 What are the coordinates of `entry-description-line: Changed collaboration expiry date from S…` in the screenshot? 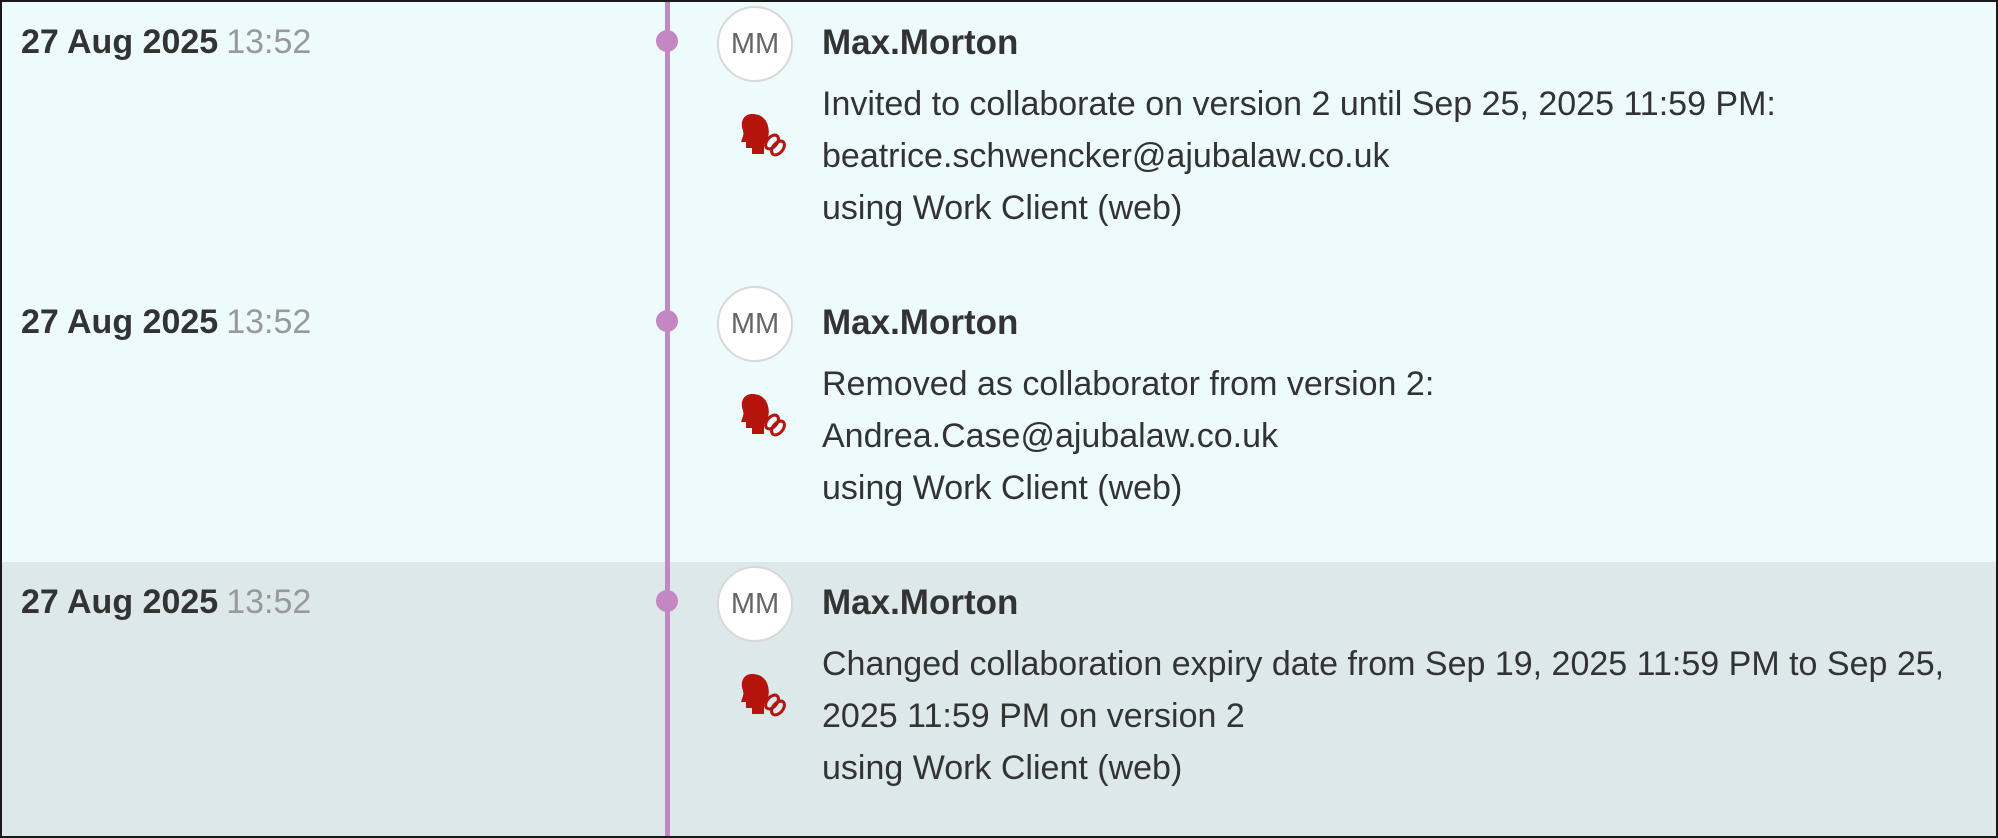 It's located at (1383, 690).